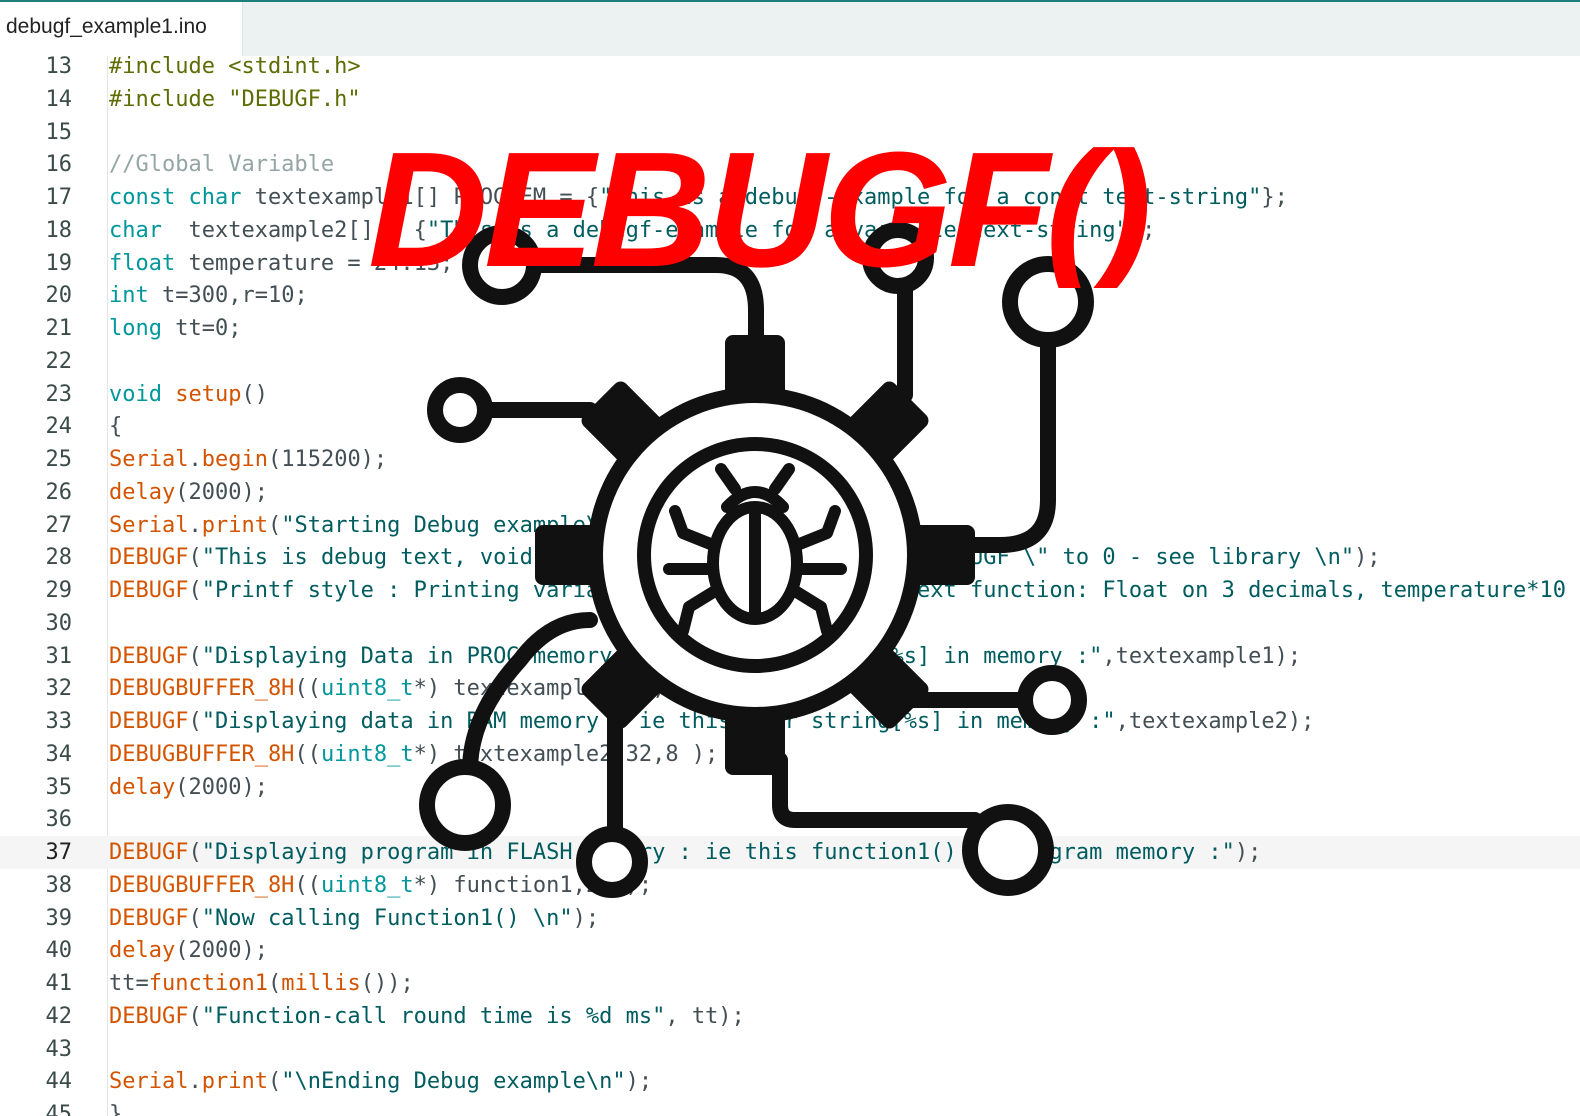 This screenshot has height=1116, width=1580. I want to click on title-overlay: DEBUGF(), so click(760, 203).